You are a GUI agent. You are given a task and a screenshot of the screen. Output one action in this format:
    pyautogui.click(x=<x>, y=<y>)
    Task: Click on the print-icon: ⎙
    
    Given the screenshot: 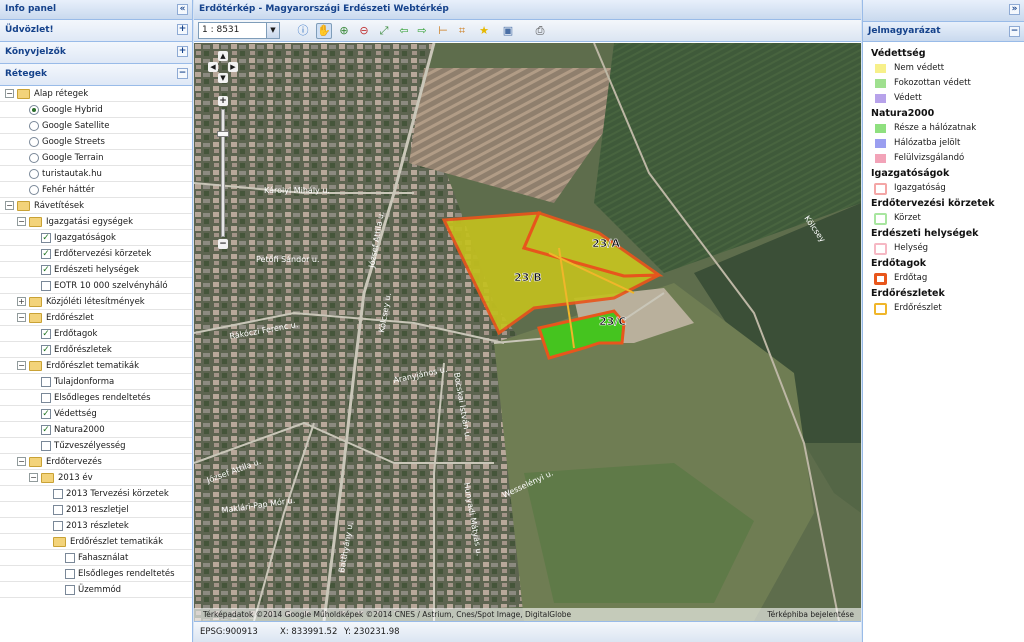 What is the action you would take?
    pyautogui.click(x=540, y=31)
    